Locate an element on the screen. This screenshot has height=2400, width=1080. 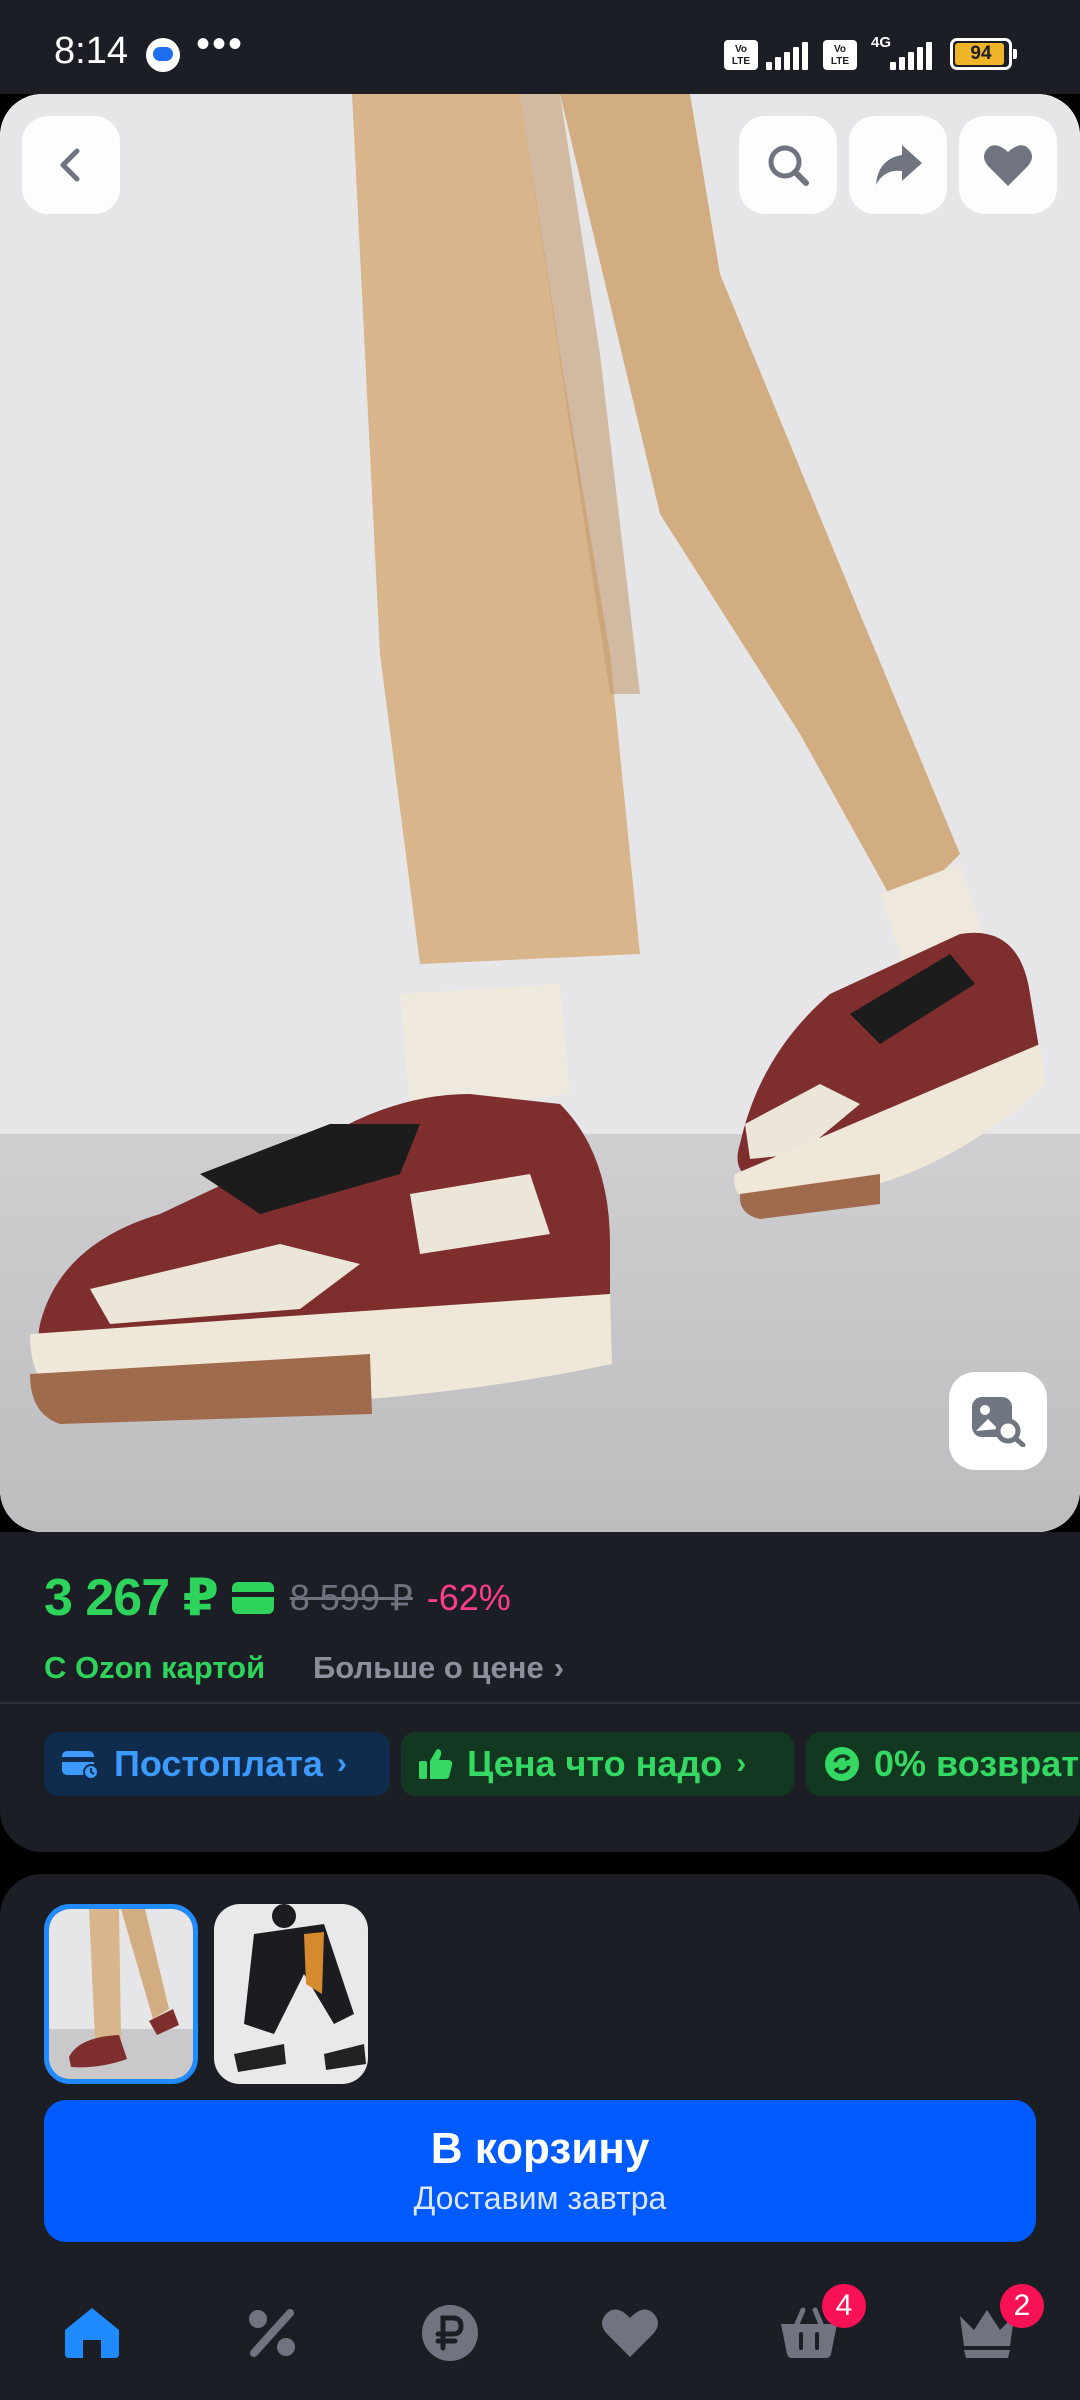
share-arrow-icon is located at coordinates (899, 165).